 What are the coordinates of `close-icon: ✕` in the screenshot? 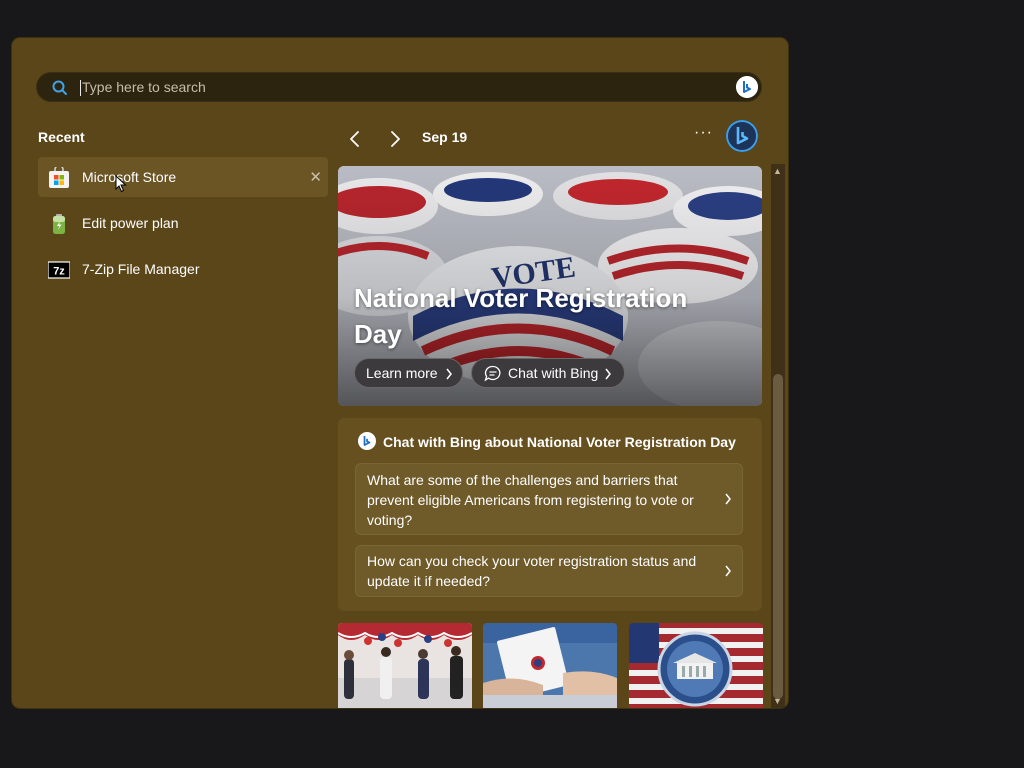 It's located at (315, 177).